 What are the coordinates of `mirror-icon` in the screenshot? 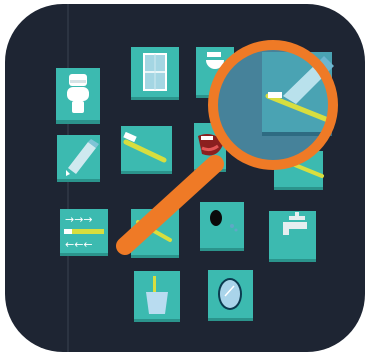 It's located at (230, 294).